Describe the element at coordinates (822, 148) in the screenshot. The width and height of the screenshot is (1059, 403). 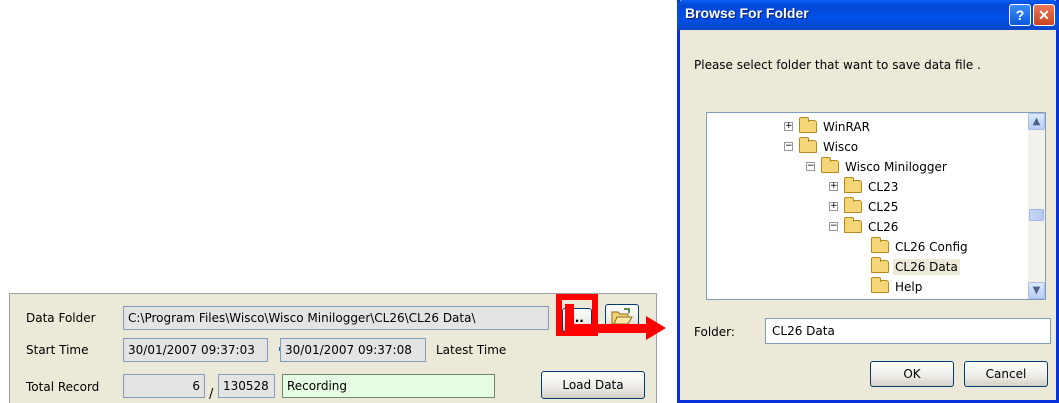
I see `tree-item-wisco: − Wisco` at that location.